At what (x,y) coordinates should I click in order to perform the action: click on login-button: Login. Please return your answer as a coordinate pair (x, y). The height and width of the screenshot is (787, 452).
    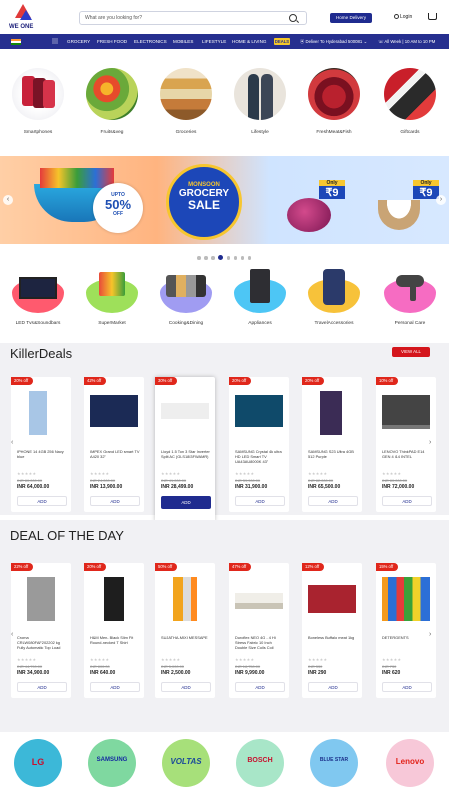
    Looking at the image, I should click on (403, 17).